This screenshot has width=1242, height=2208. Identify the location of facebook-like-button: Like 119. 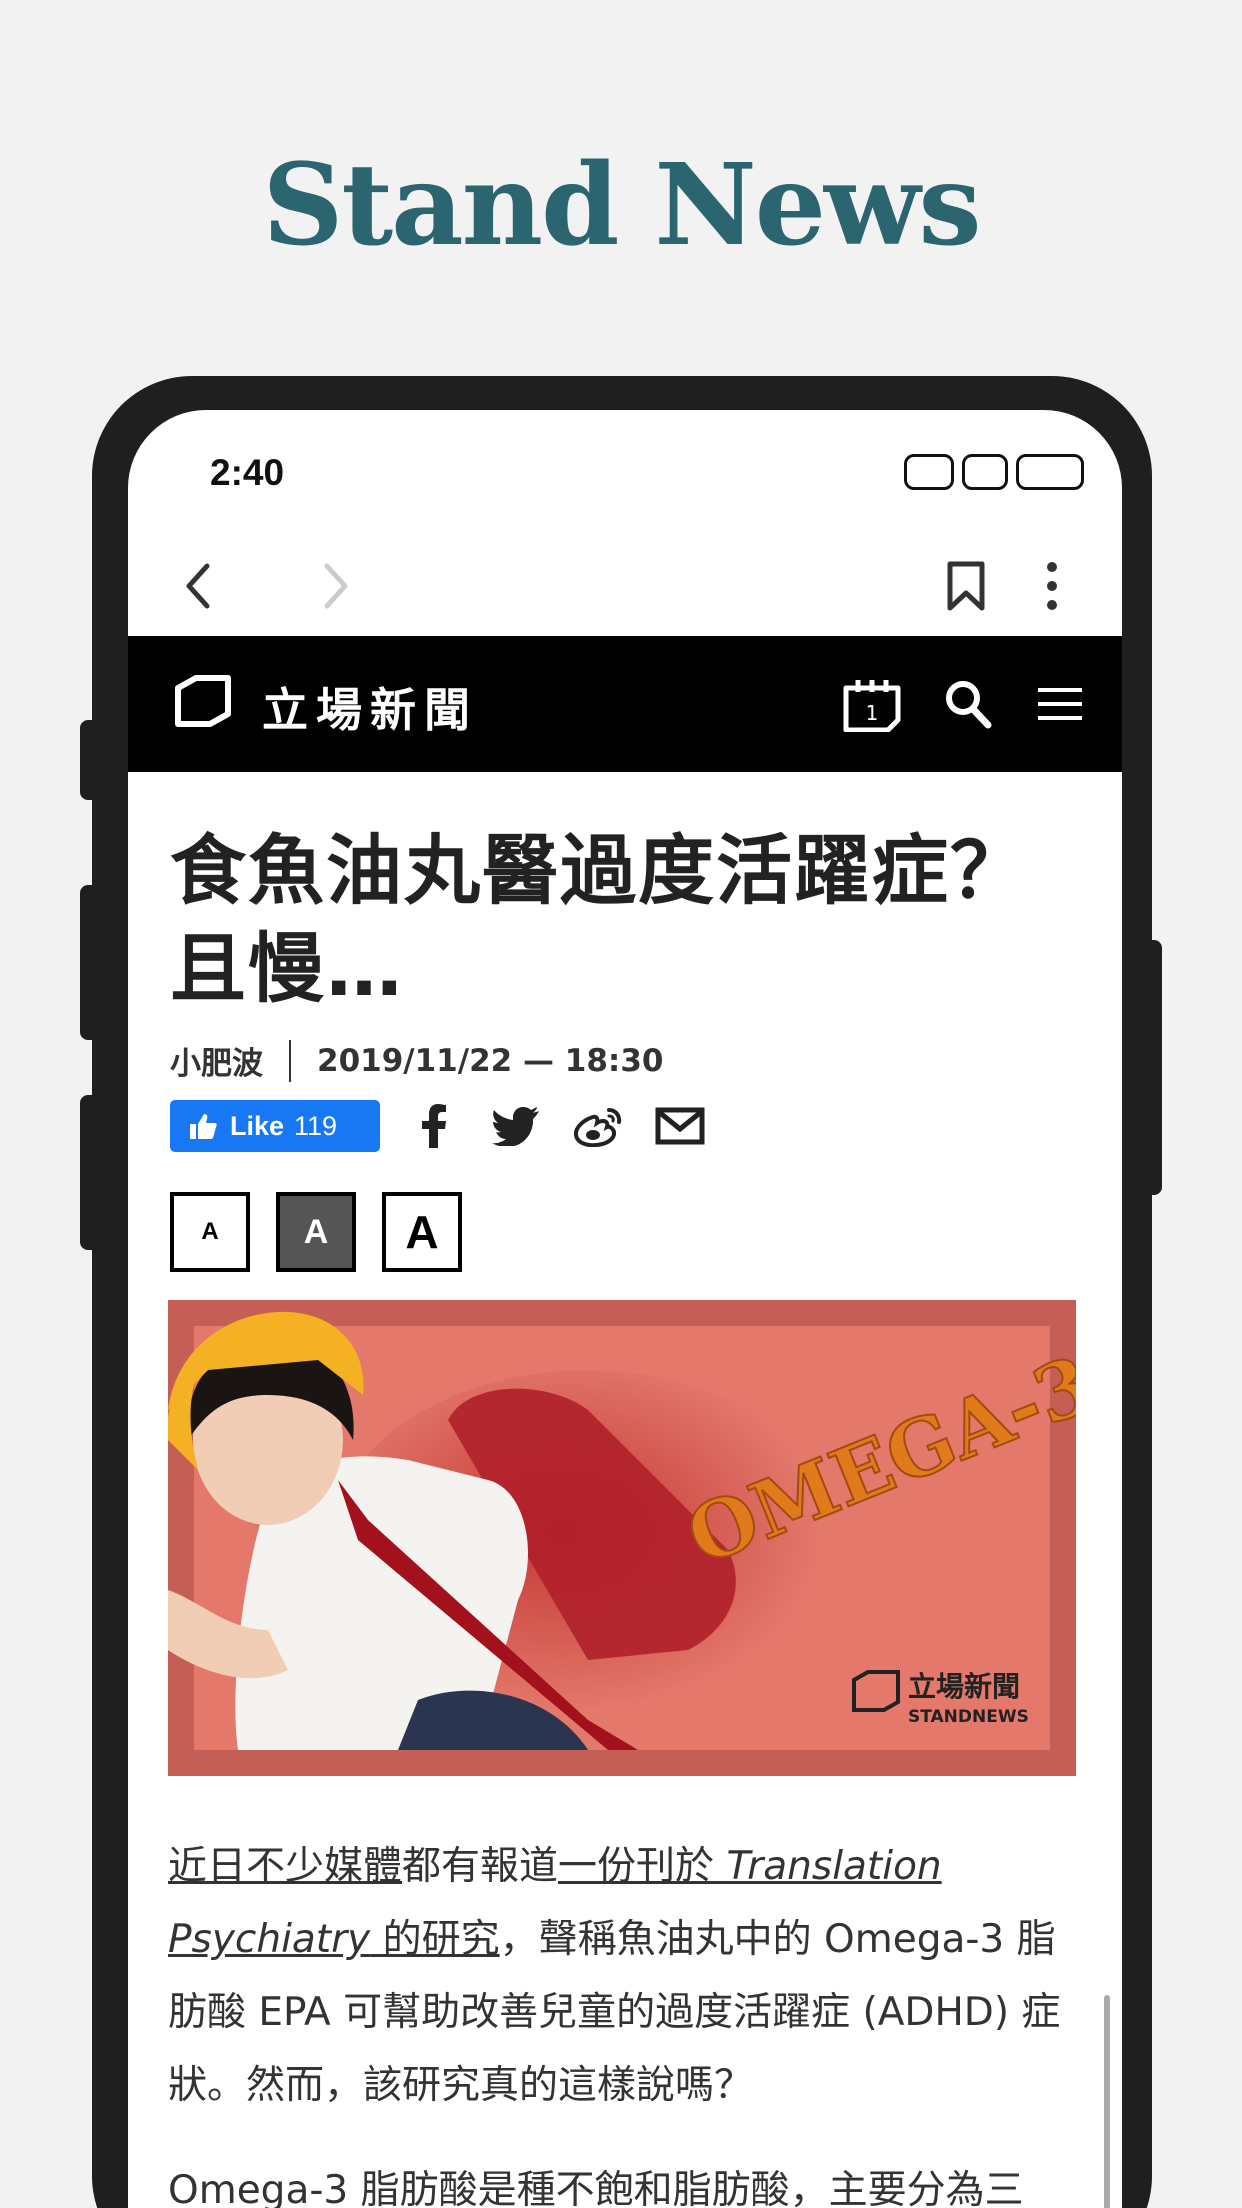
(275, 1126).